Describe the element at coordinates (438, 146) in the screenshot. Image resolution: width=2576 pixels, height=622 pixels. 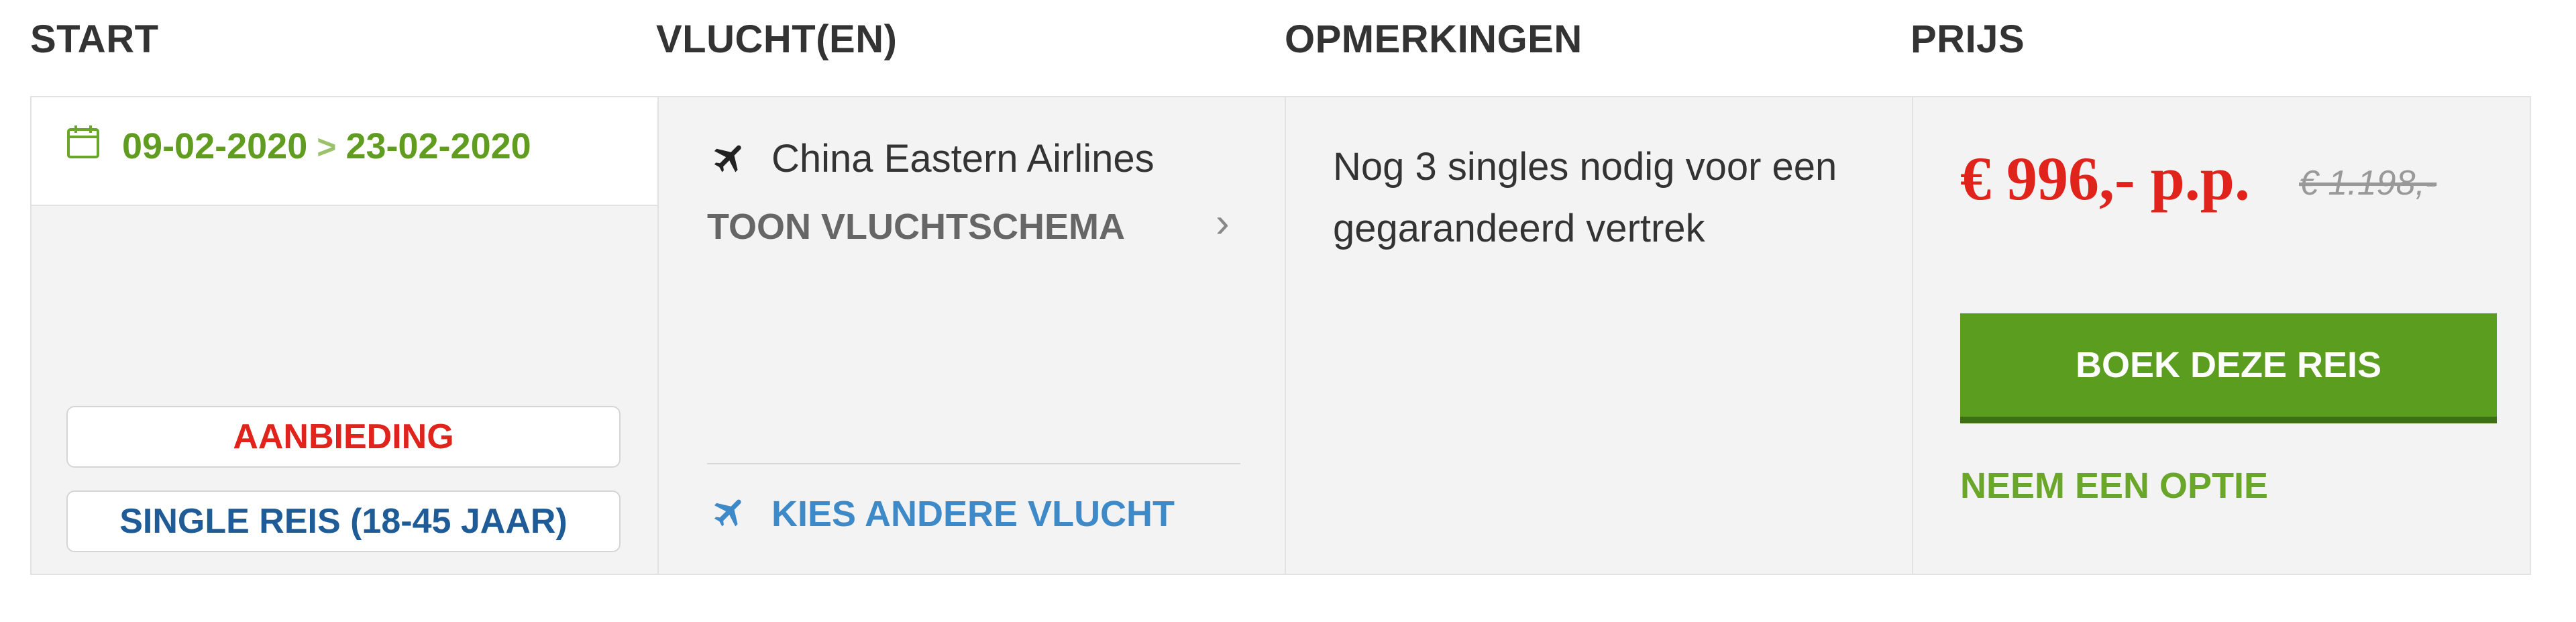
I see `date-to: 23-02-2020` at that location.